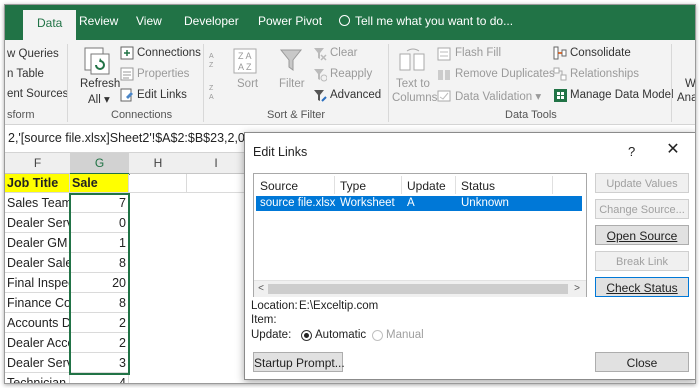  What do you see at coordinates (99, 378) in the screenshot?
I see `cell-sale: 4` at bounding box center [99, 378].